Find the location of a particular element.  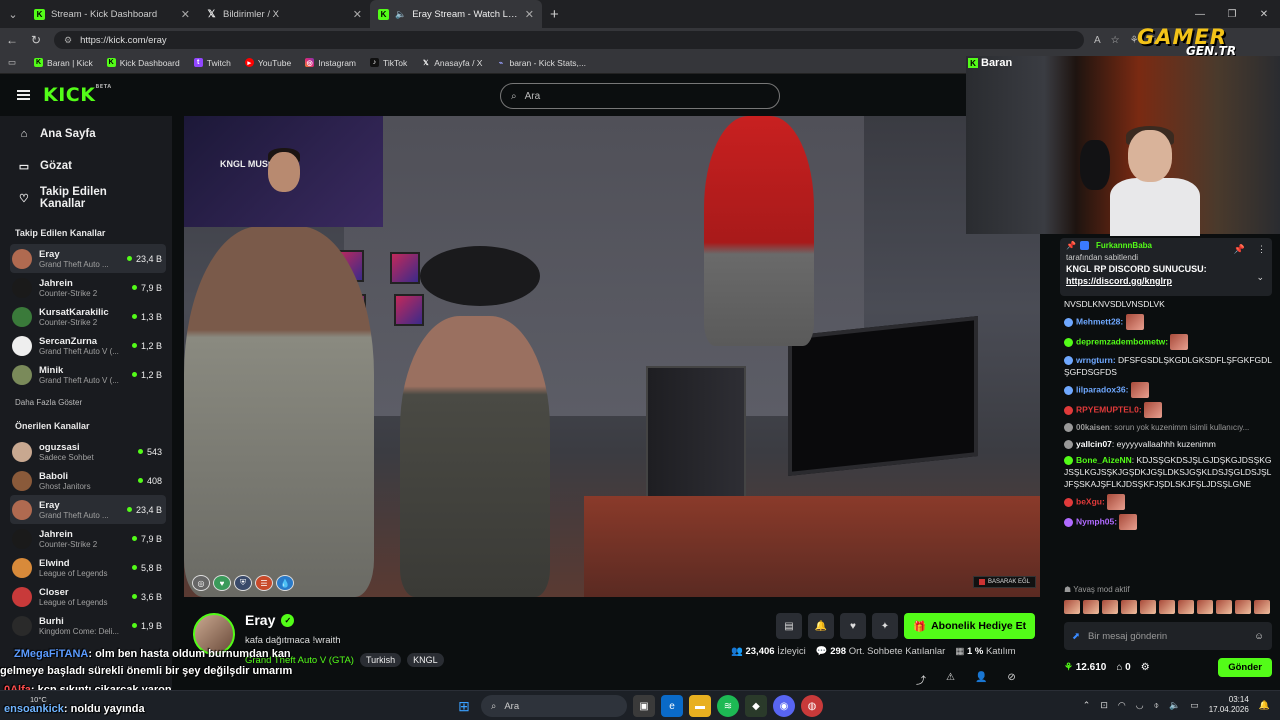

bookmark-kick-dashboard: K Kick Dashboard is located at coordinates (143, 63).